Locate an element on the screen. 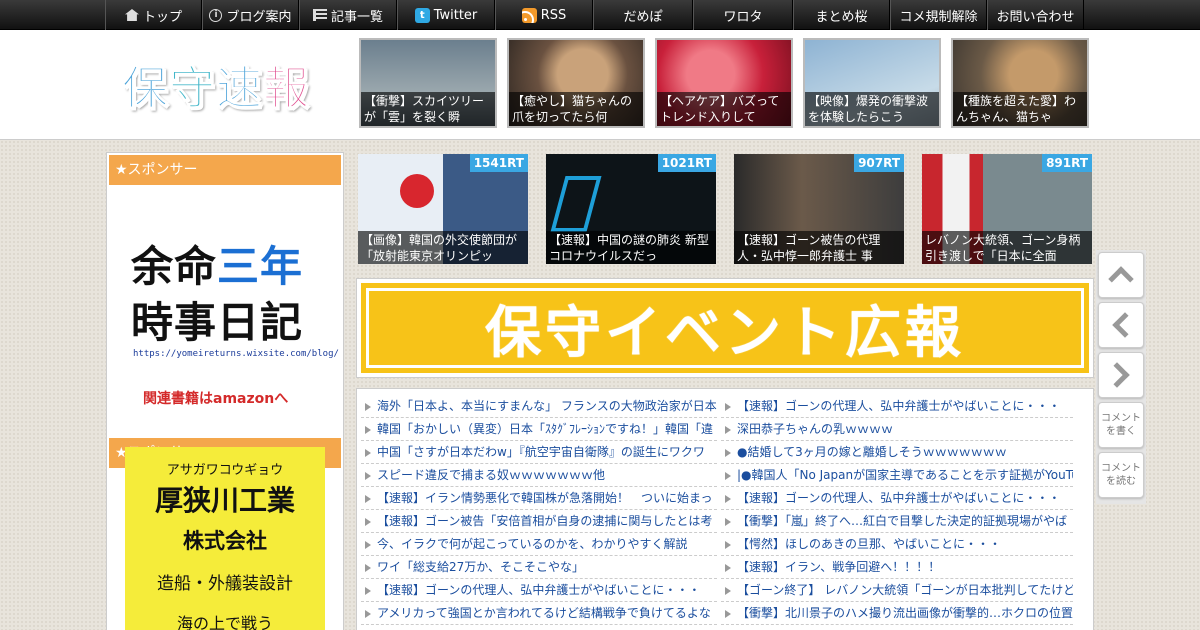 Image resolution: width=1200 pixels, height=630 pixels. header-thumb-haircare: 【ヘアケア】バズってトレンド入りして is located at coordinates (724, 83).